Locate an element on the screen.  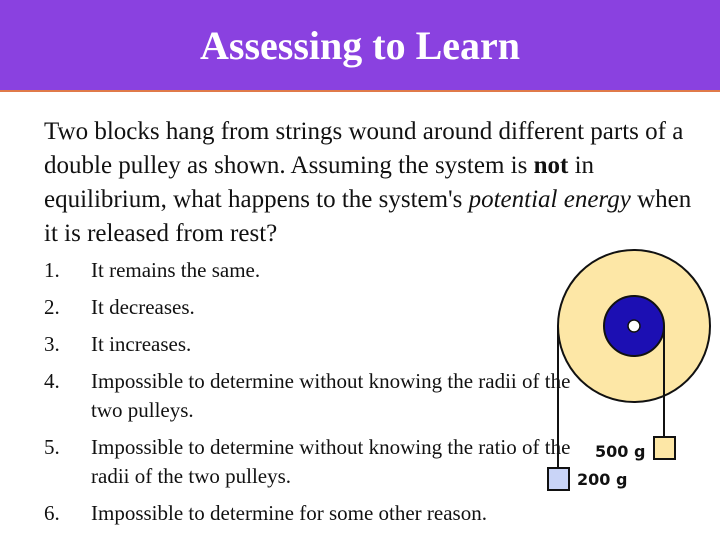
pulley-axle is located at coordinates (634, 326).